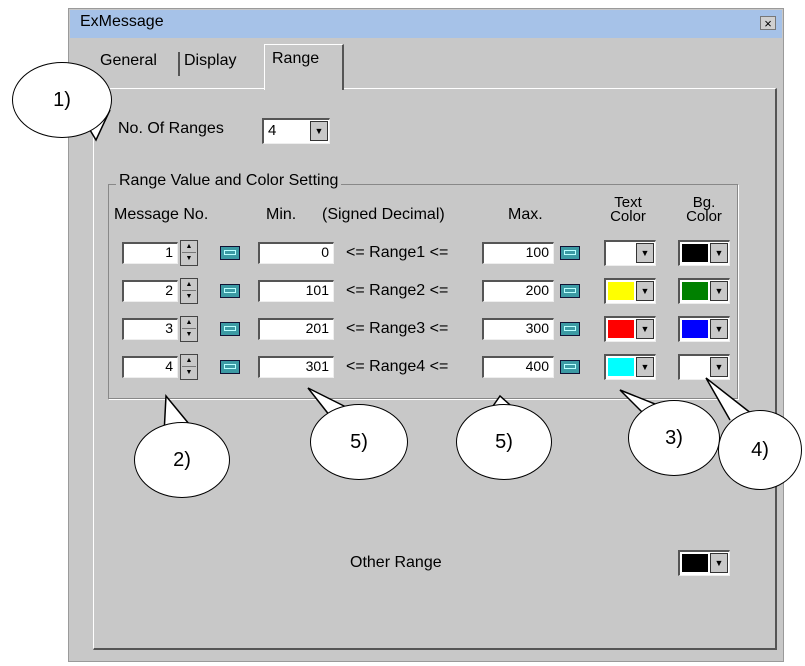 The height and width of the screenshot is (666, 805). What do you see at coordinates (359, 442) in the screenshot?
I see `callout-5a: 5)` at bounding box center [359, 442].